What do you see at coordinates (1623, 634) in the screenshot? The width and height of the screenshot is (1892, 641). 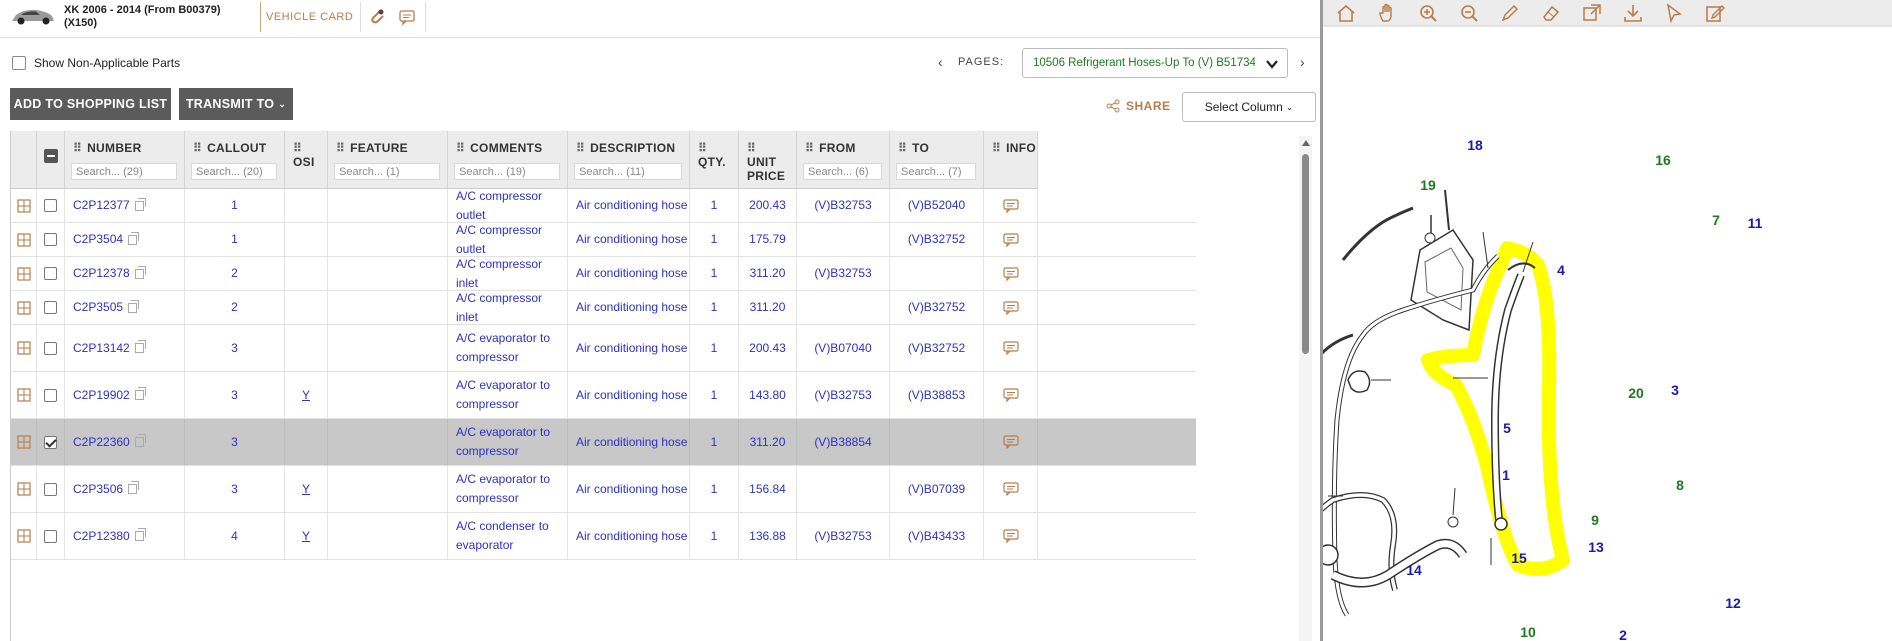 I see `callout-2: 2` at bounding box center [1623, 634].